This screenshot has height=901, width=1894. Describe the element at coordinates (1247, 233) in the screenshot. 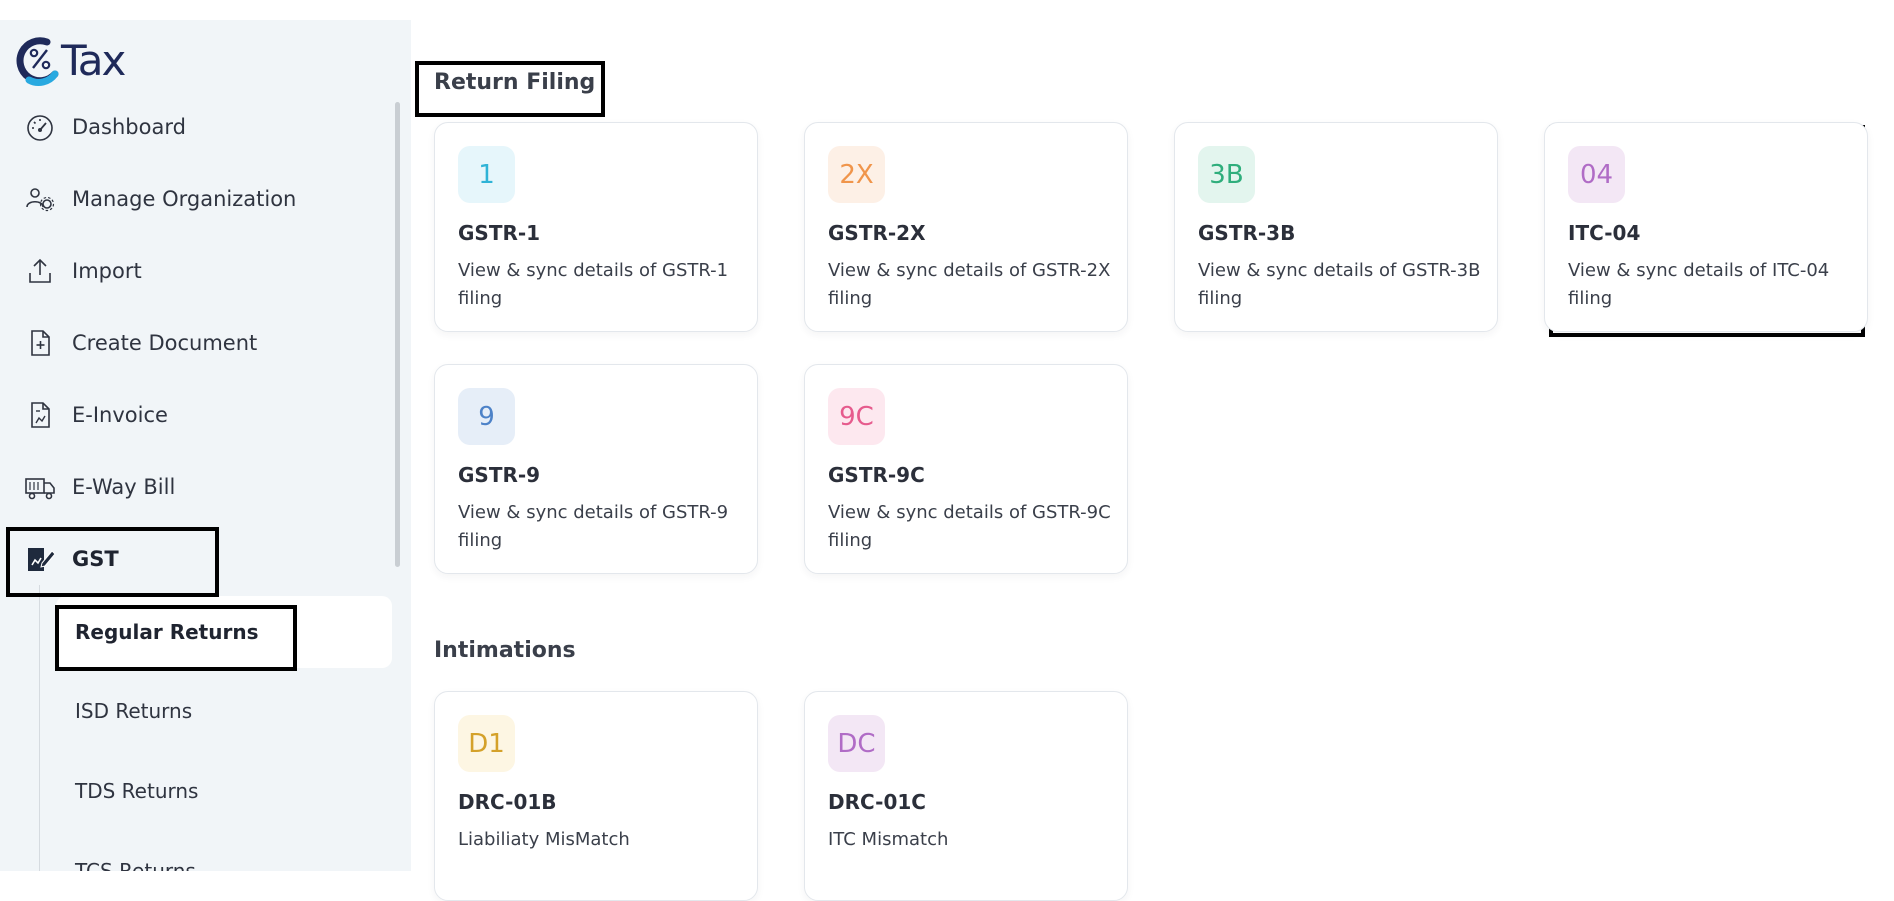

I see `card-title: GSTR-3B` at that location.